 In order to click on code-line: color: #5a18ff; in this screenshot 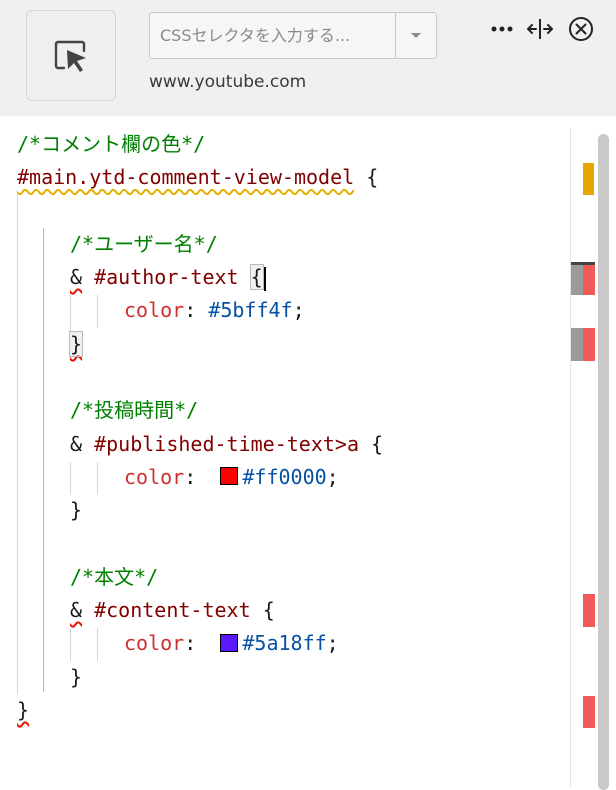, I will do `click(200, 643)`.